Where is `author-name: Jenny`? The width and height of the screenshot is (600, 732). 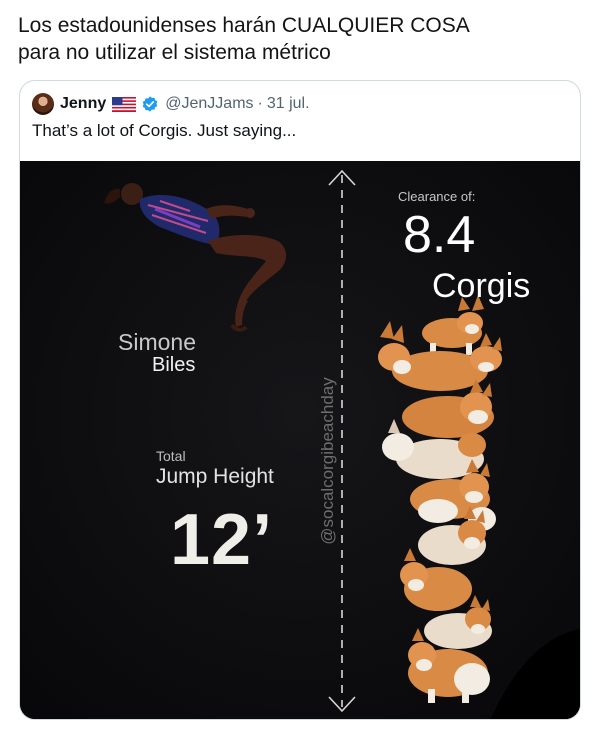
author-name: Jenny is located at coordinates (83, 104).